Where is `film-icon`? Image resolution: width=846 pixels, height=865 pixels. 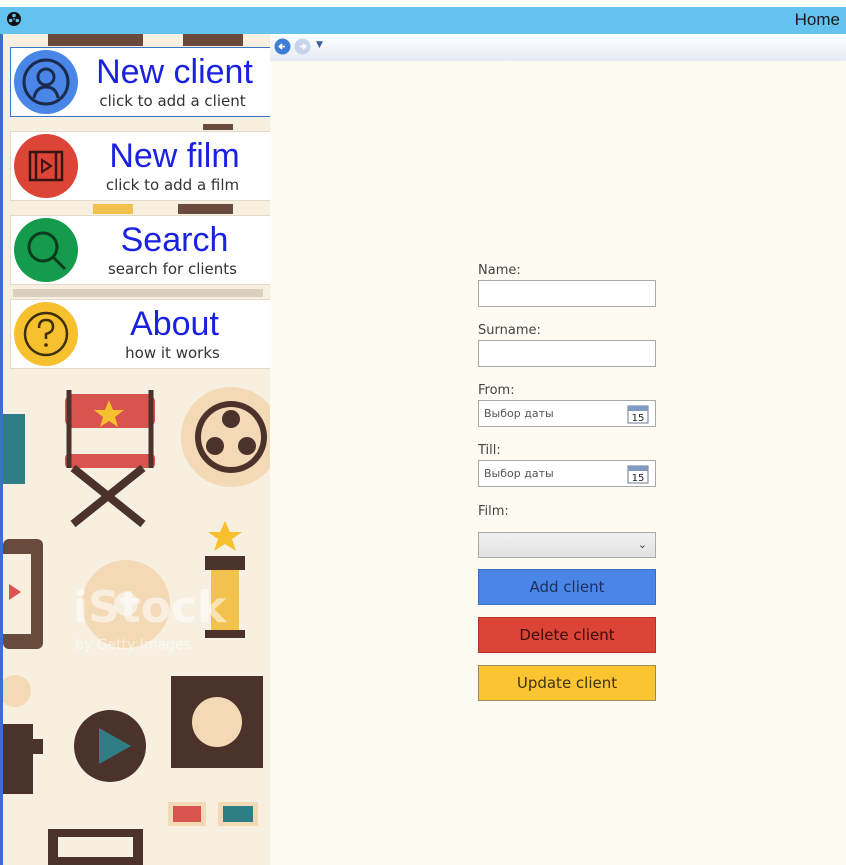 film-icon is located at coordinates (46, 166).